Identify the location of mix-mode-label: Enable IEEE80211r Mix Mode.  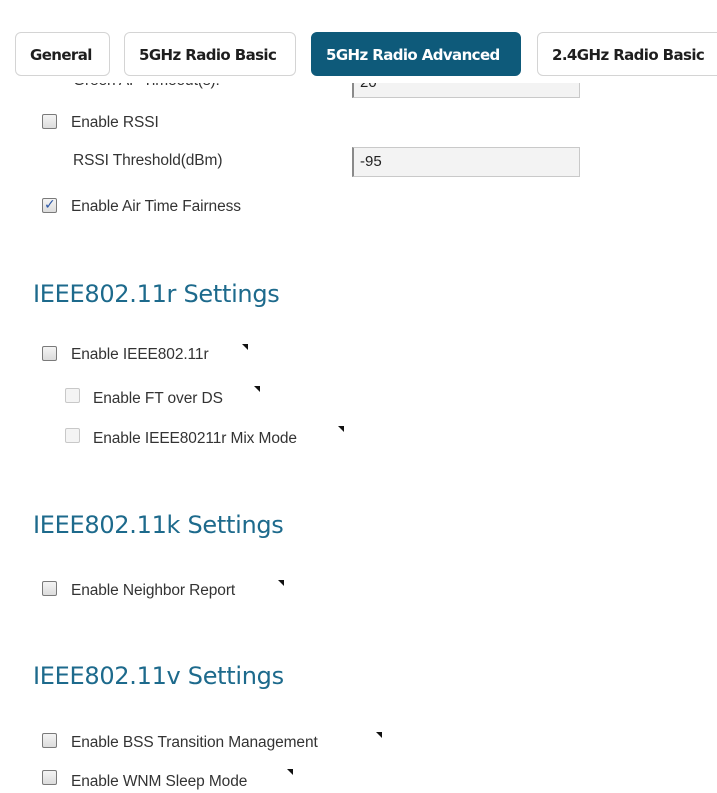
(195, 438).